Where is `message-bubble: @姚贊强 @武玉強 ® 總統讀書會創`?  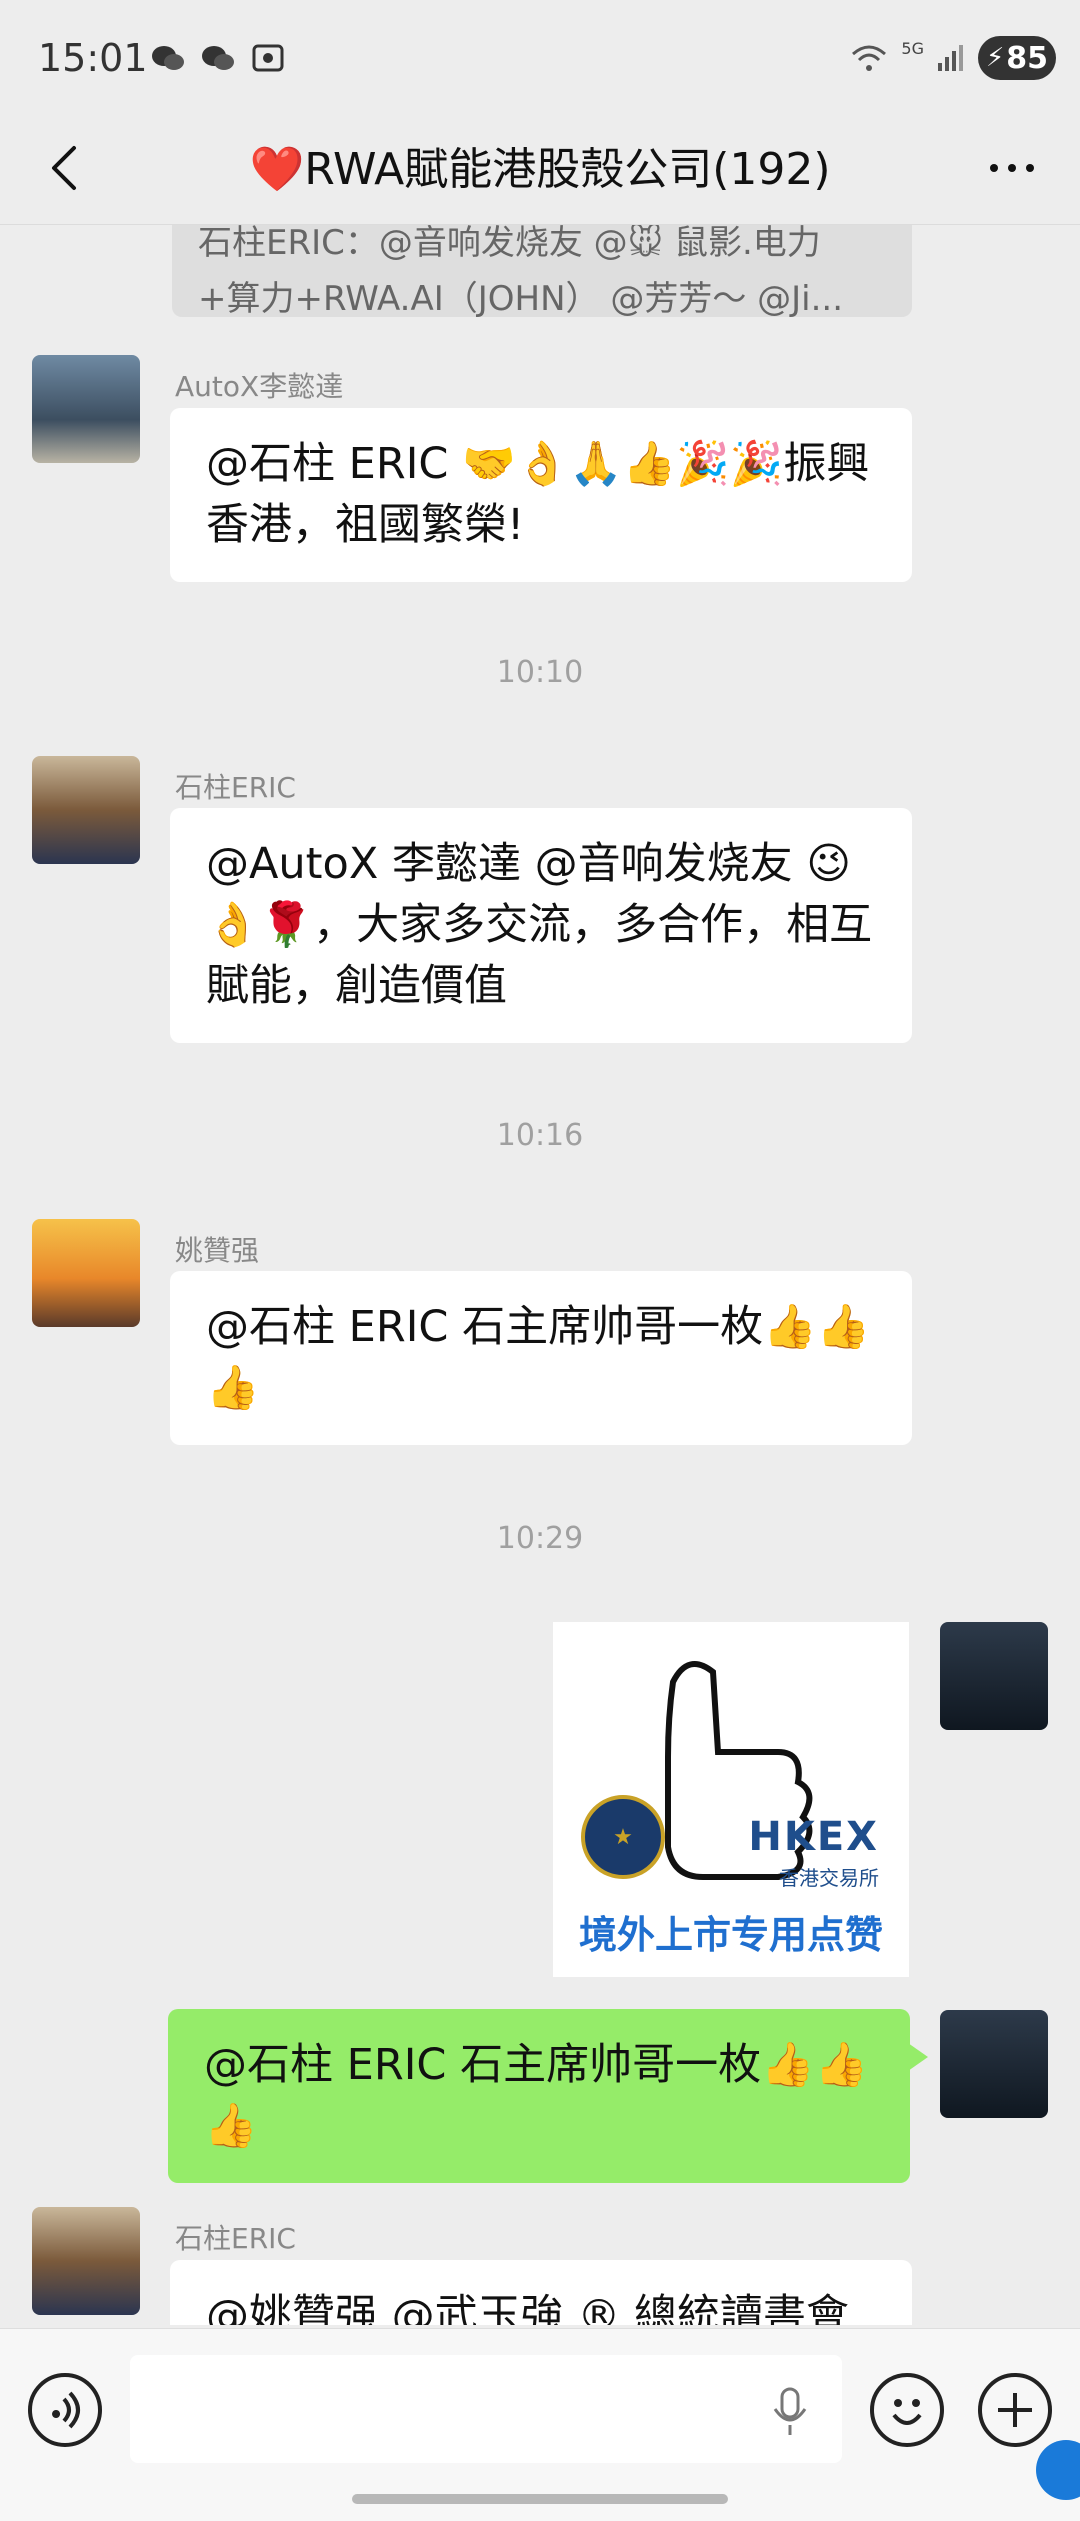
message-bubble: @姚贊强 @武玉強 ® 總統讀書會創 is located at coordinates (541, 2292).